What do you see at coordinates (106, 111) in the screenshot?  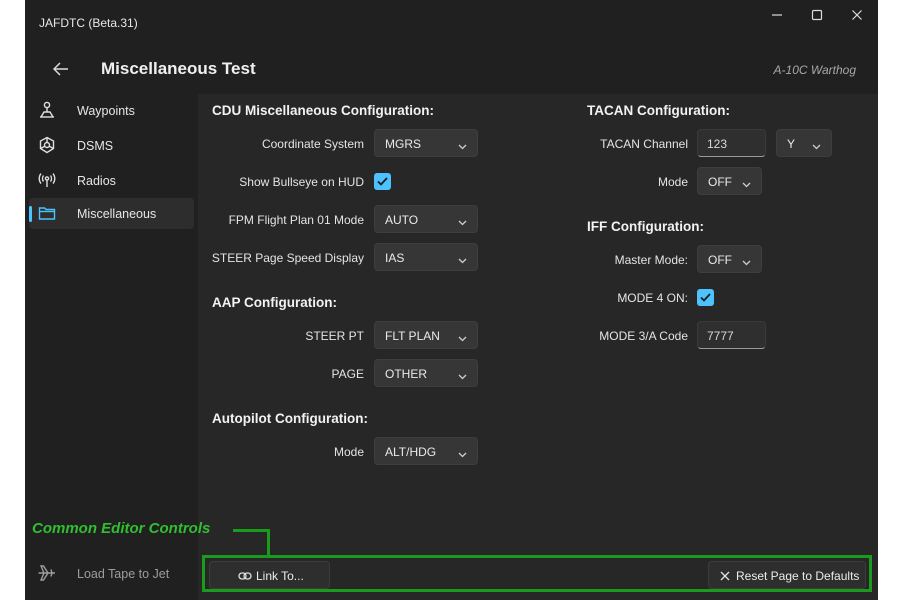 I see `sidebar-item-label: Waypoints` at bounding box center [106, 111].